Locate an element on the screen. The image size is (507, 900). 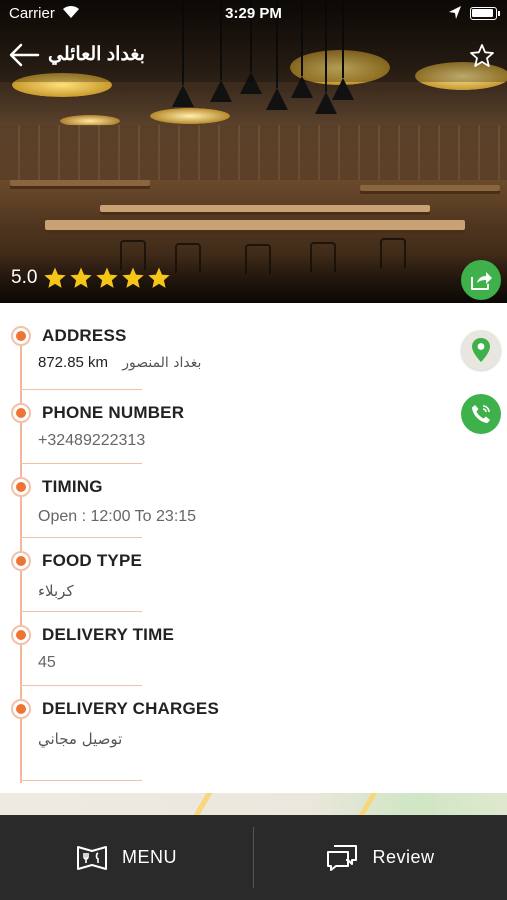
bottom-tab-bar: MENU Review is located at coordinates (253, 857).